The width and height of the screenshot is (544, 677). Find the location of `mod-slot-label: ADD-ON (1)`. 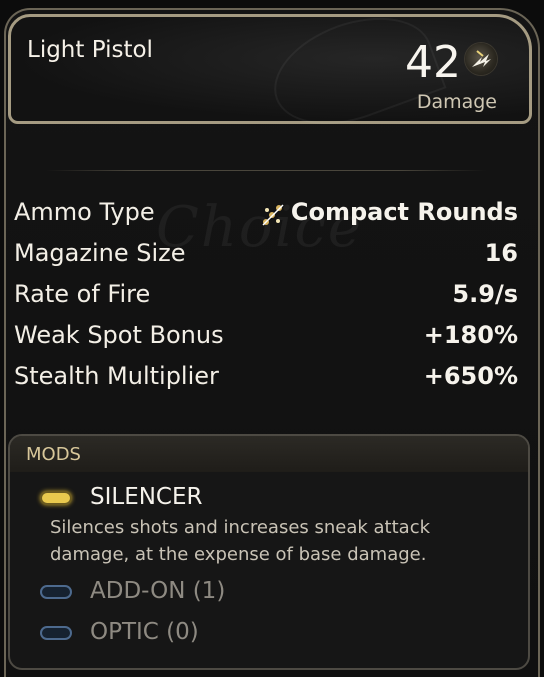

mod-slot-label: ADD-ON (1) is located at coordinates (158, 591).